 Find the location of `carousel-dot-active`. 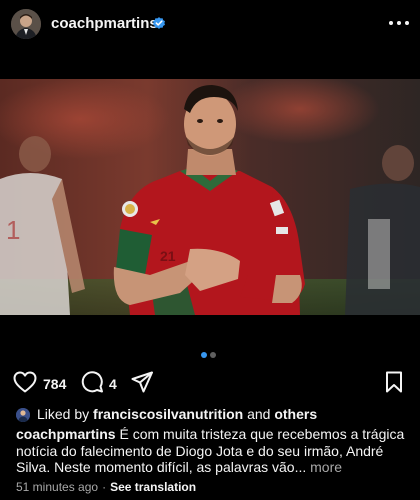

carousel-dot-active is located at coordinates (204, 355).